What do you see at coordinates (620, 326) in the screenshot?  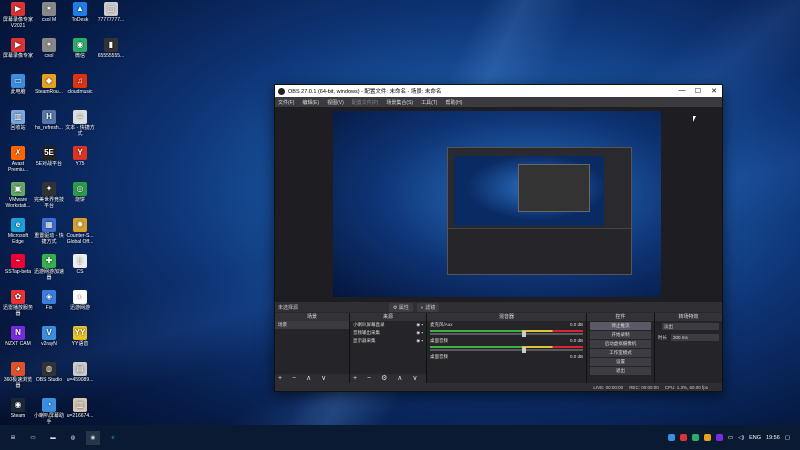 I see `stop-streaming-button: 停止推流` at bounding box center [620, 326].